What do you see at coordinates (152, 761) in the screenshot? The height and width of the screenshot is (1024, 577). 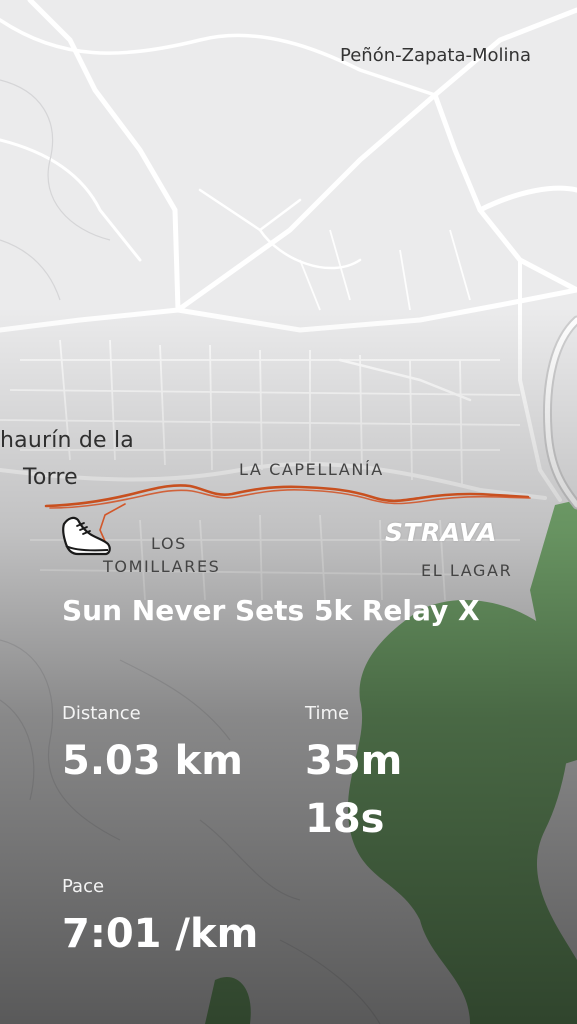 I see `distance-value: 5.03 km` at bounding box center [152, 761].